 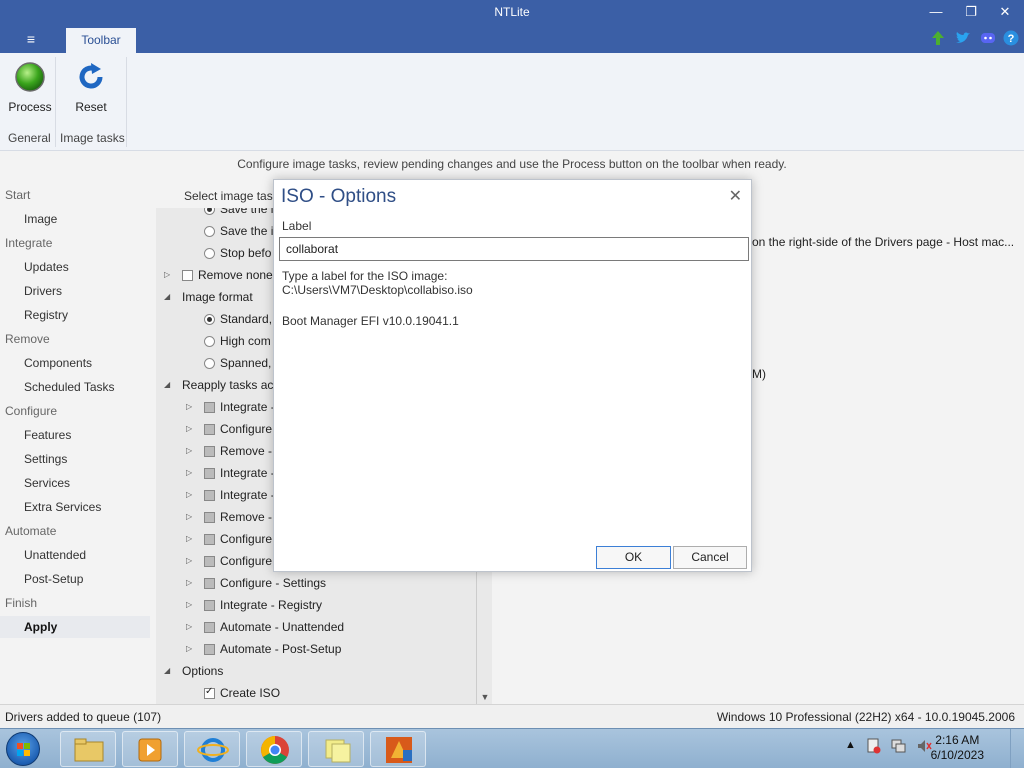 What do you see at coordinates (31, 39) in the screenshot?
I see `menu-icon: ≡` at bounding box center [31, 39].